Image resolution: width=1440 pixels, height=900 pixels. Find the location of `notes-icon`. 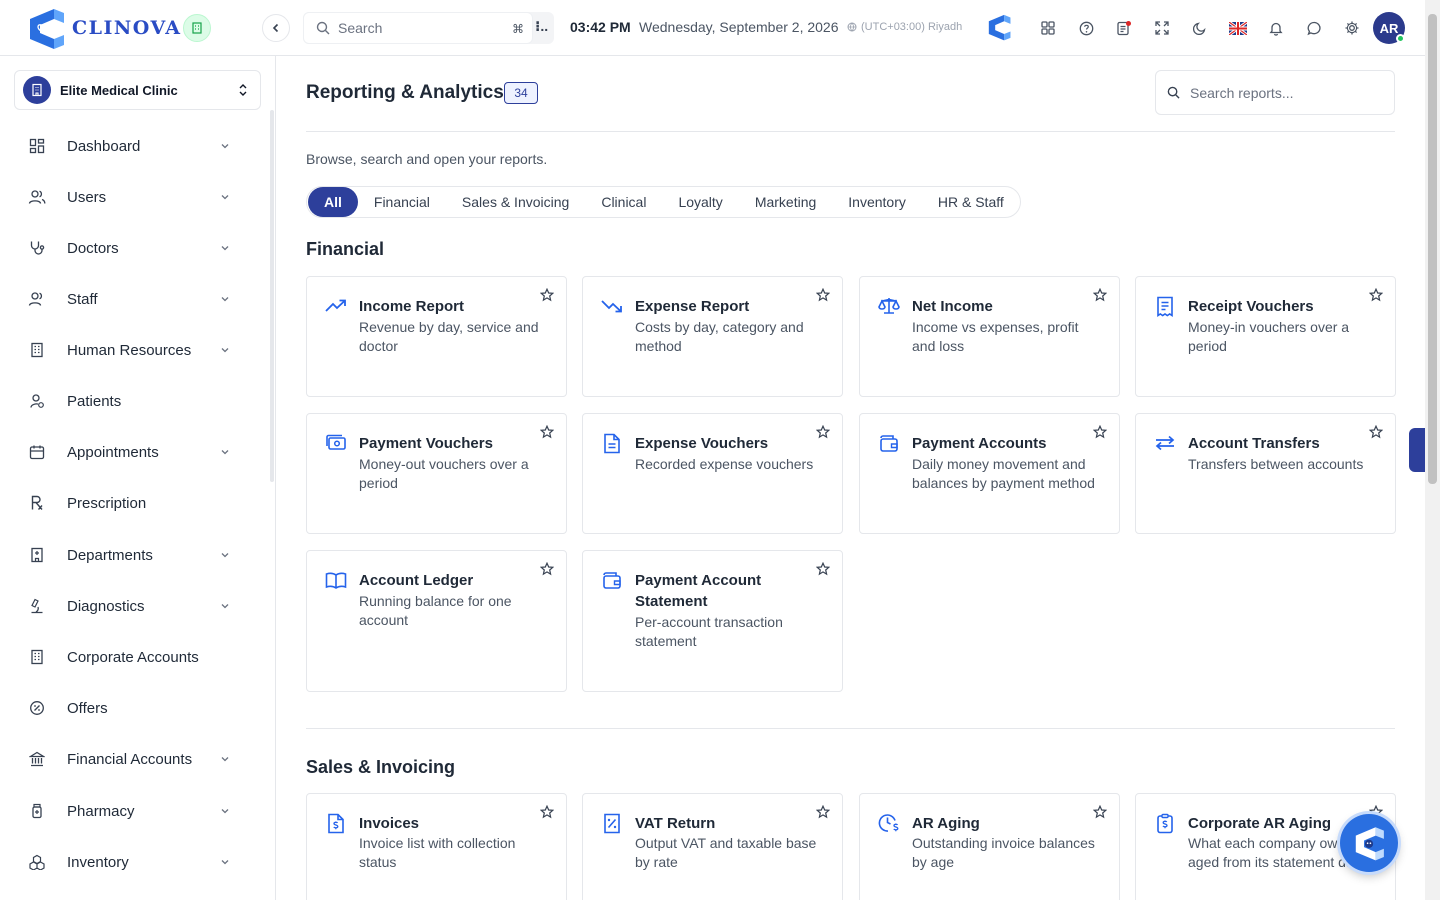

notes-icon is located at coordinates (1124, 28).